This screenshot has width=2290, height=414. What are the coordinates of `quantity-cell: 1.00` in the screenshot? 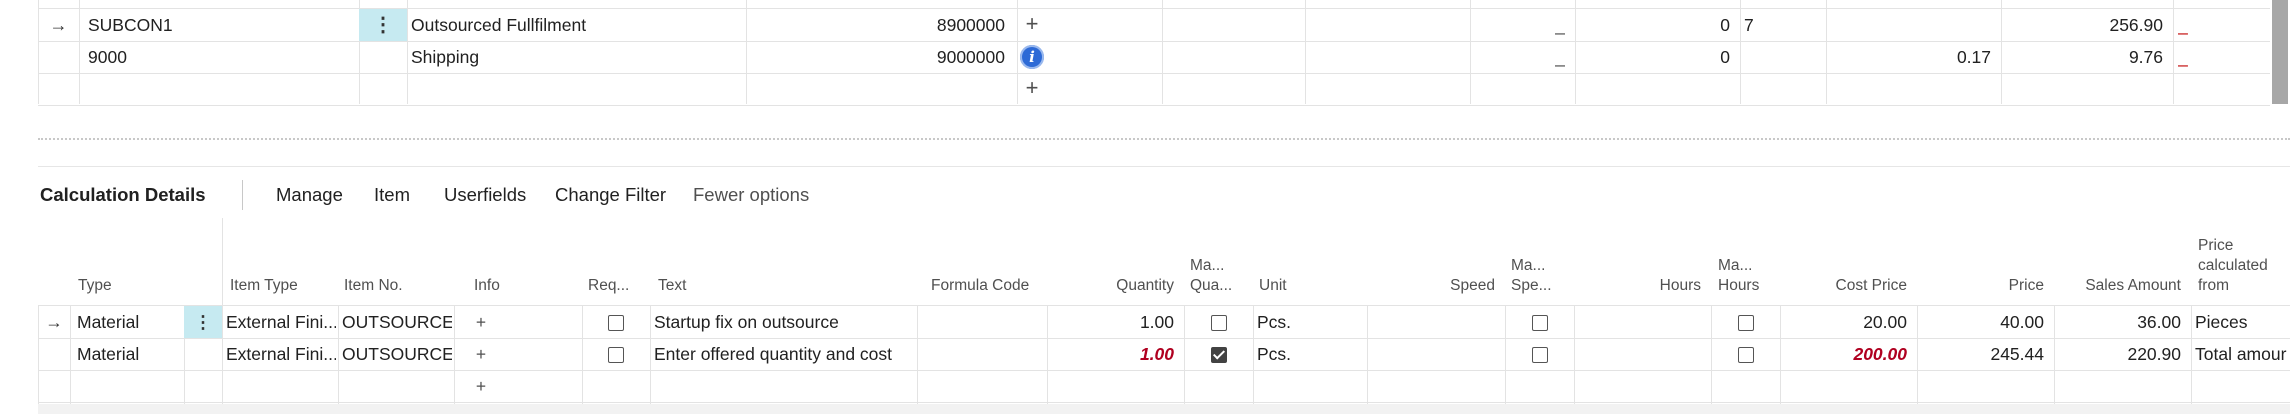 It's located at (1110, 322).